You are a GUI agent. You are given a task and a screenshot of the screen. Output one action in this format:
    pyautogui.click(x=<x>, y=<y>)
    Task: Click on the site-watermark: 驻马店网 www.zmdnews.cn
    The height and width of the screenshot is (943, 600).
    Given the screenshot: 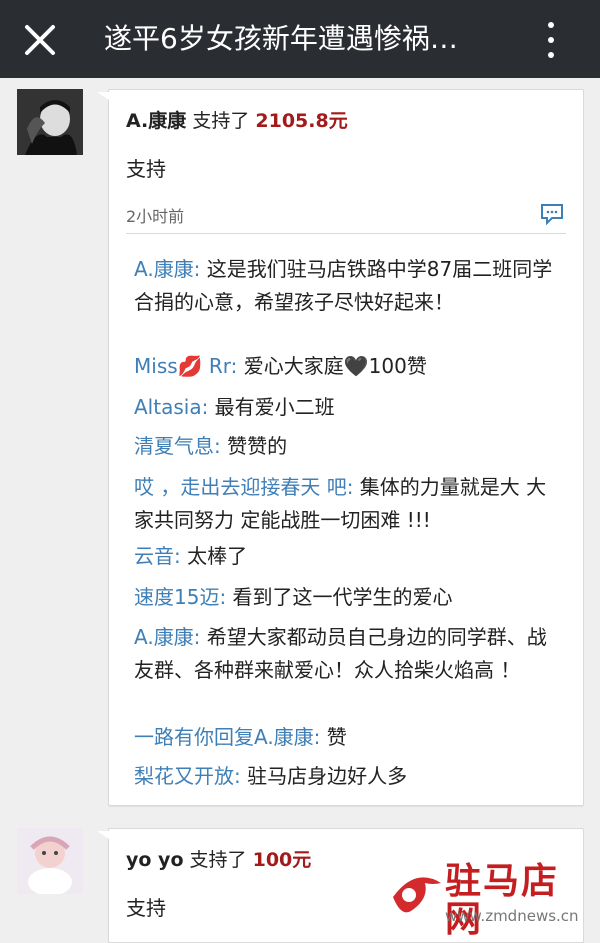 What is the action you would take?
    pyautogui.click(x=490, y=898)
    